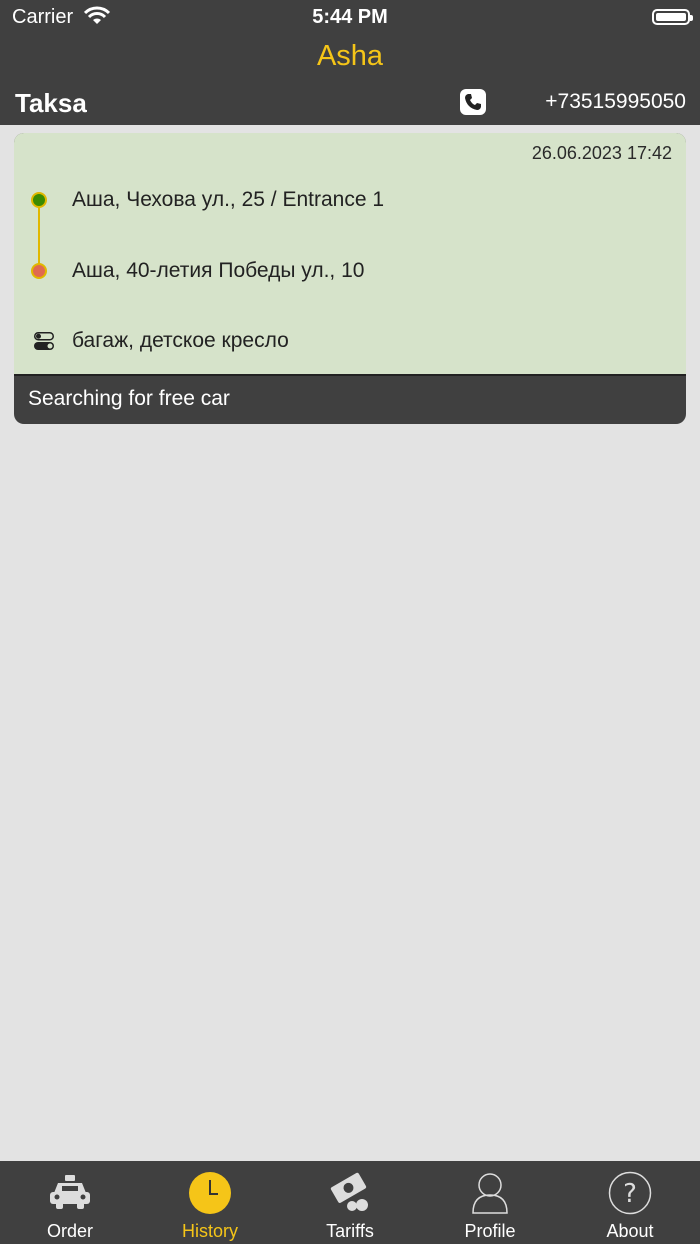 Image resolution: width=700 pixels, height=1244 pixels. Describe the element at coordinates (490, 1193) in the screenshot. I see `person-icon` at that location.